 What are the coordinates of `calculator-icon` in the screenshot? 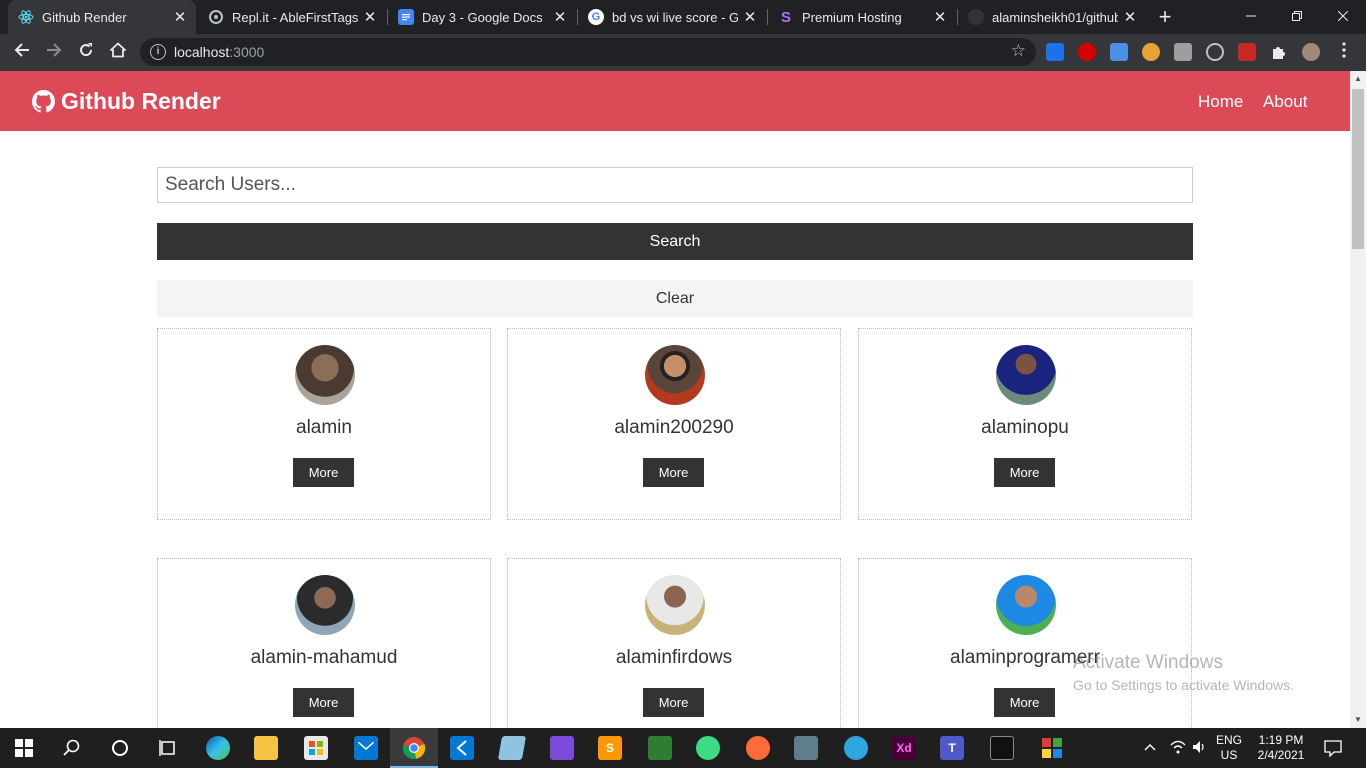 It's located at (806, 748).